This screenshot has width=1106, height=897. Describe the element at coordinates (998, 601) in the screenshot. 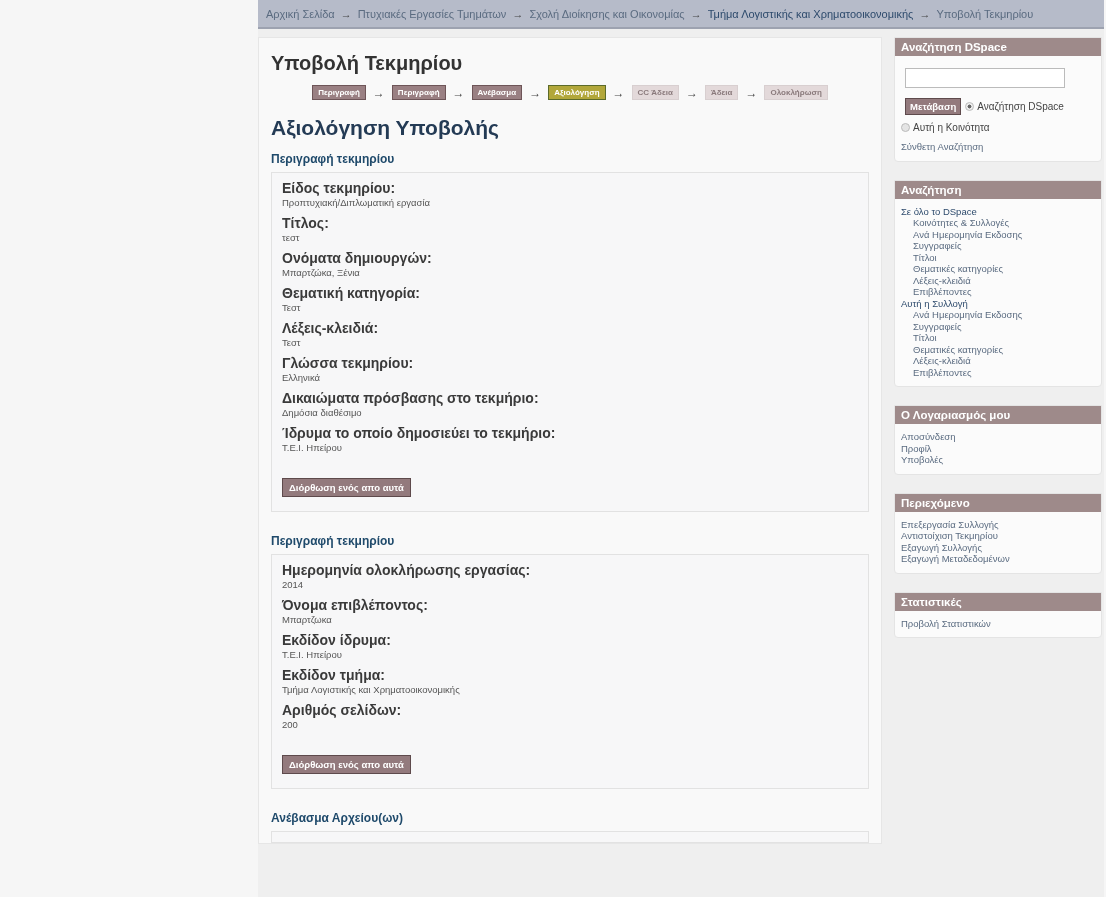

I see `panel-header: Στατιστικές` at that location.